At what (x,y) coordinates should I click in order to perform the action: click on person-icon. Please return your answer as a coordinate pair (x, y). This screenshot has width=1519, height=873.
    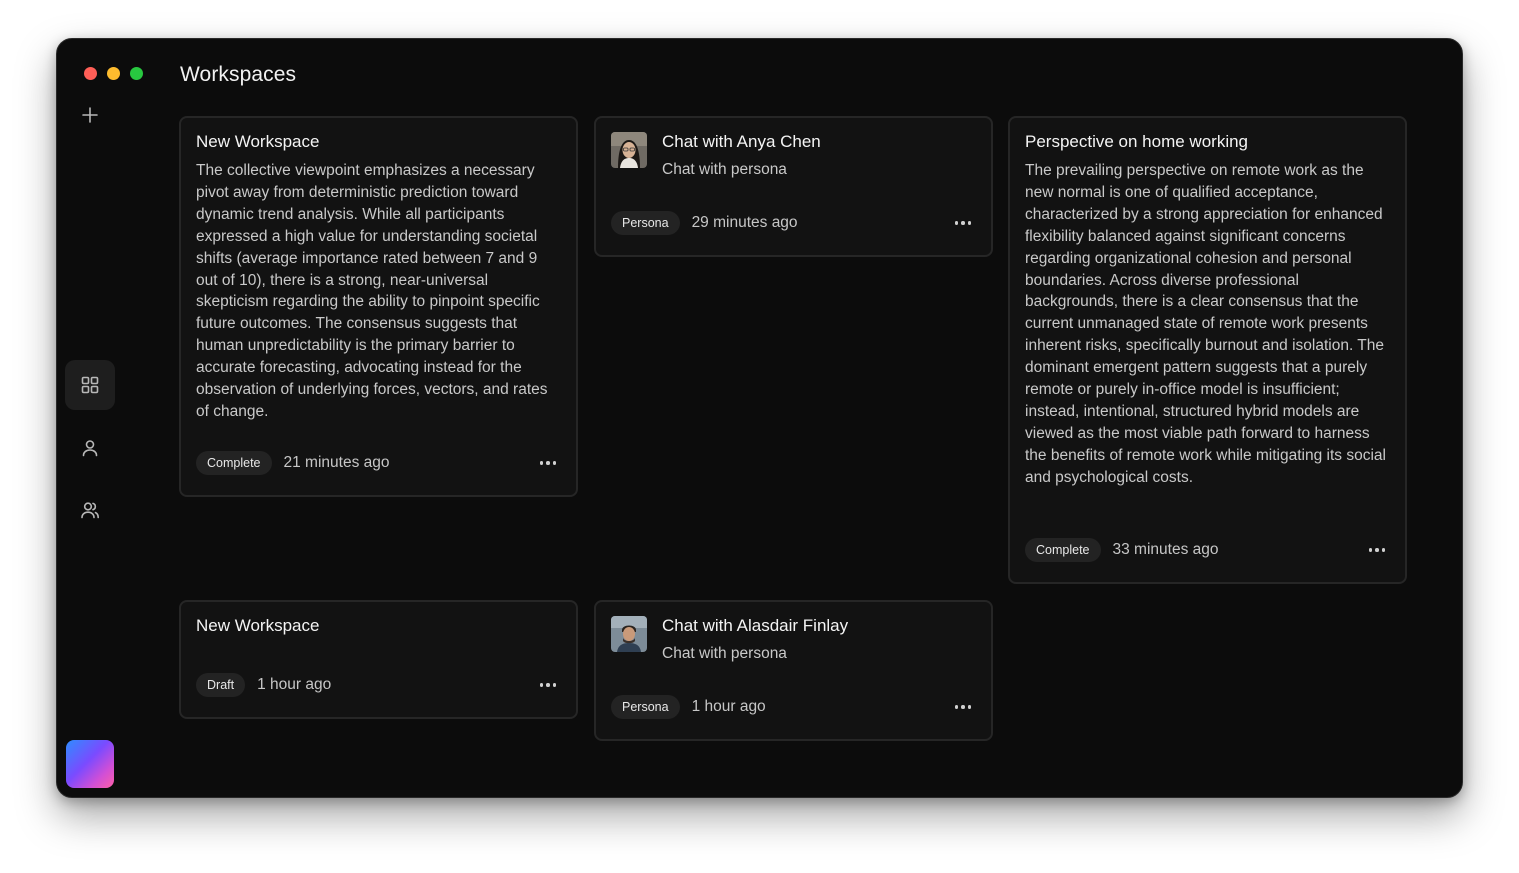
    Looking at the image, I should click on (90, 448).